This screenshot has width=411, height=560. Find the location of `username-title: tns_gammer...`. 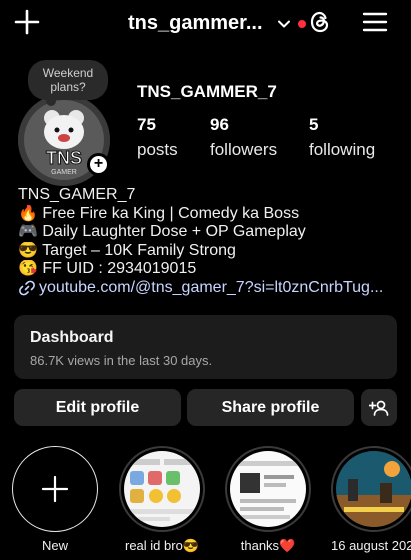

username-title: tns_gammer... is located at coordinates (195, 23).